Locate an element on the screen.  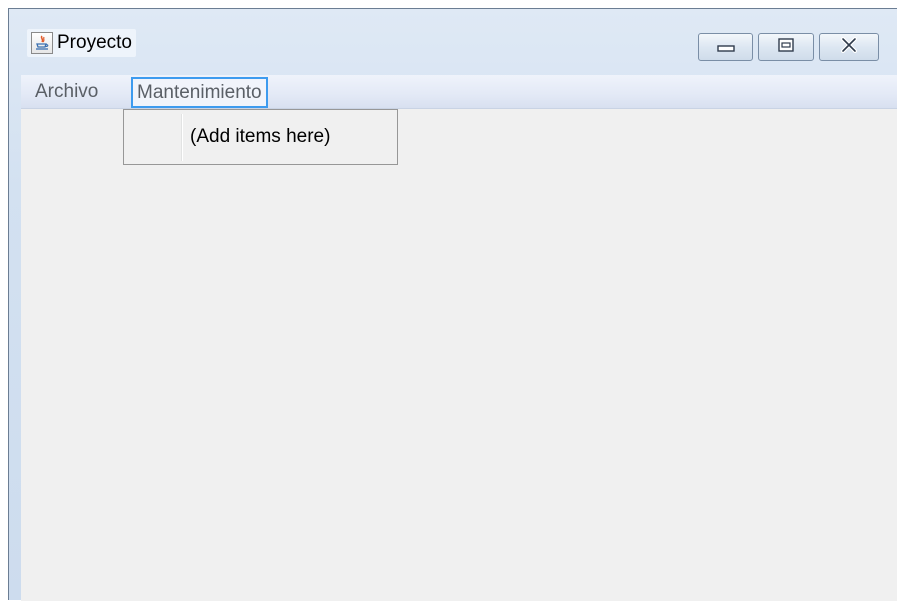
window-title: Proyecto is located at coordinates (94, 42).